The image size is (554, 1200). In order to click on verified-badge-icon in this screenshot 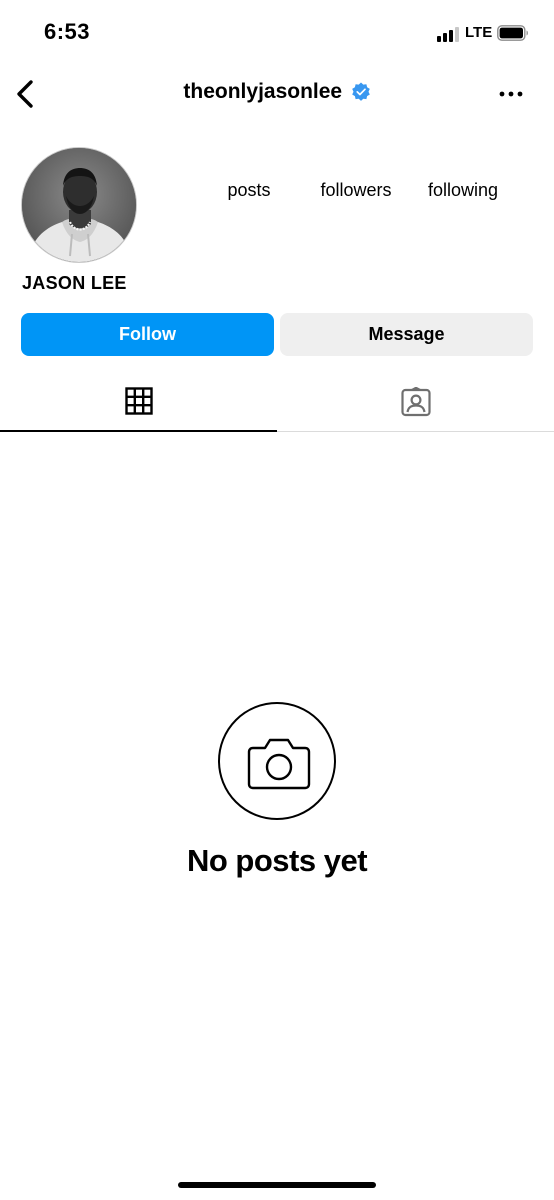, I will do `click(360, 91)`.